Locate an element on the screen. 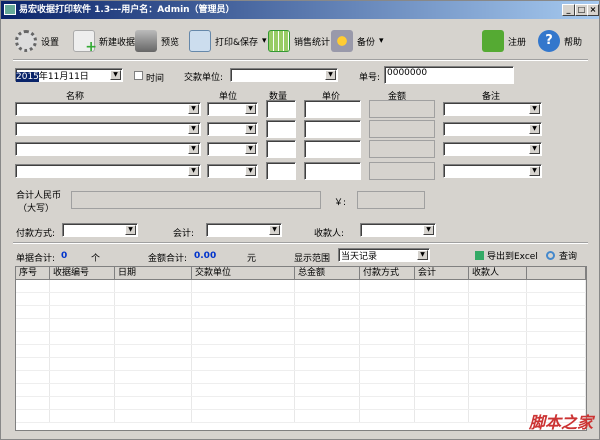 This screenshot has height=440, width=600. number-input: 0000000 is located at coordinates (449, 75).